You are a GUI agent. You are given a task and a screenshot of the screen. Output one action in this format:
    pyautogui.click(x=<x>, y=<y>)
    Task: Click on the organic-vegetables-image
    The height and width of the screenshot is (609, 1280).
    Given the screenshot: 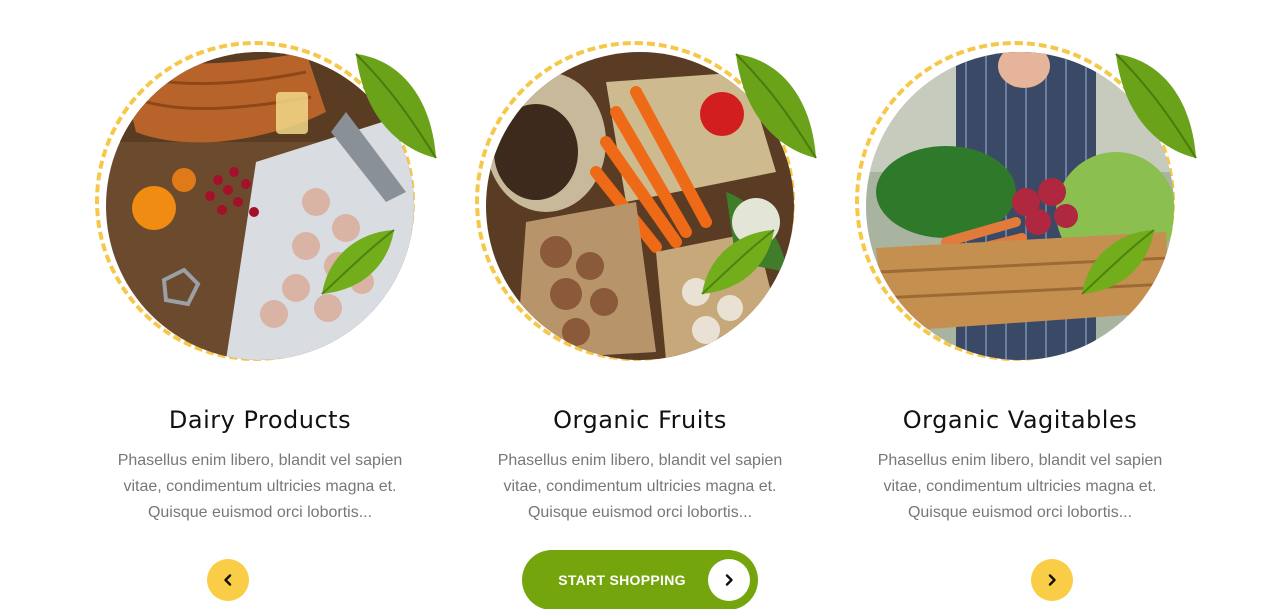 What is the action you would take?
    pyautogui.click(x=1020, y=206)
    